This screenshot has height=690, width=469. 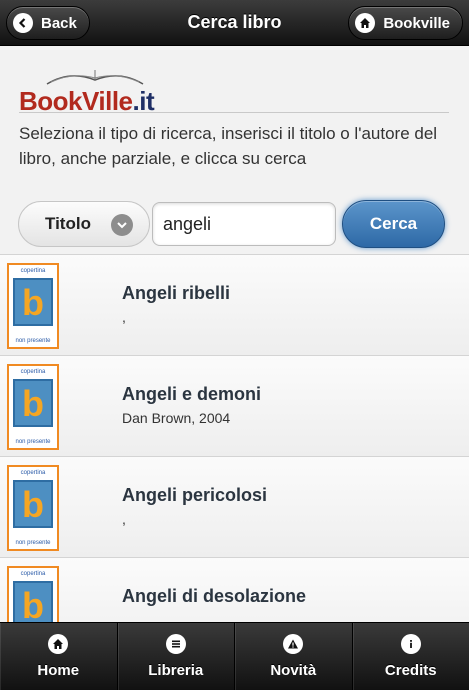 What do you see at coordinates (416, 23) in the screenshot?
I see `home-button-label: Bookville` at bounding box center [416, 23].